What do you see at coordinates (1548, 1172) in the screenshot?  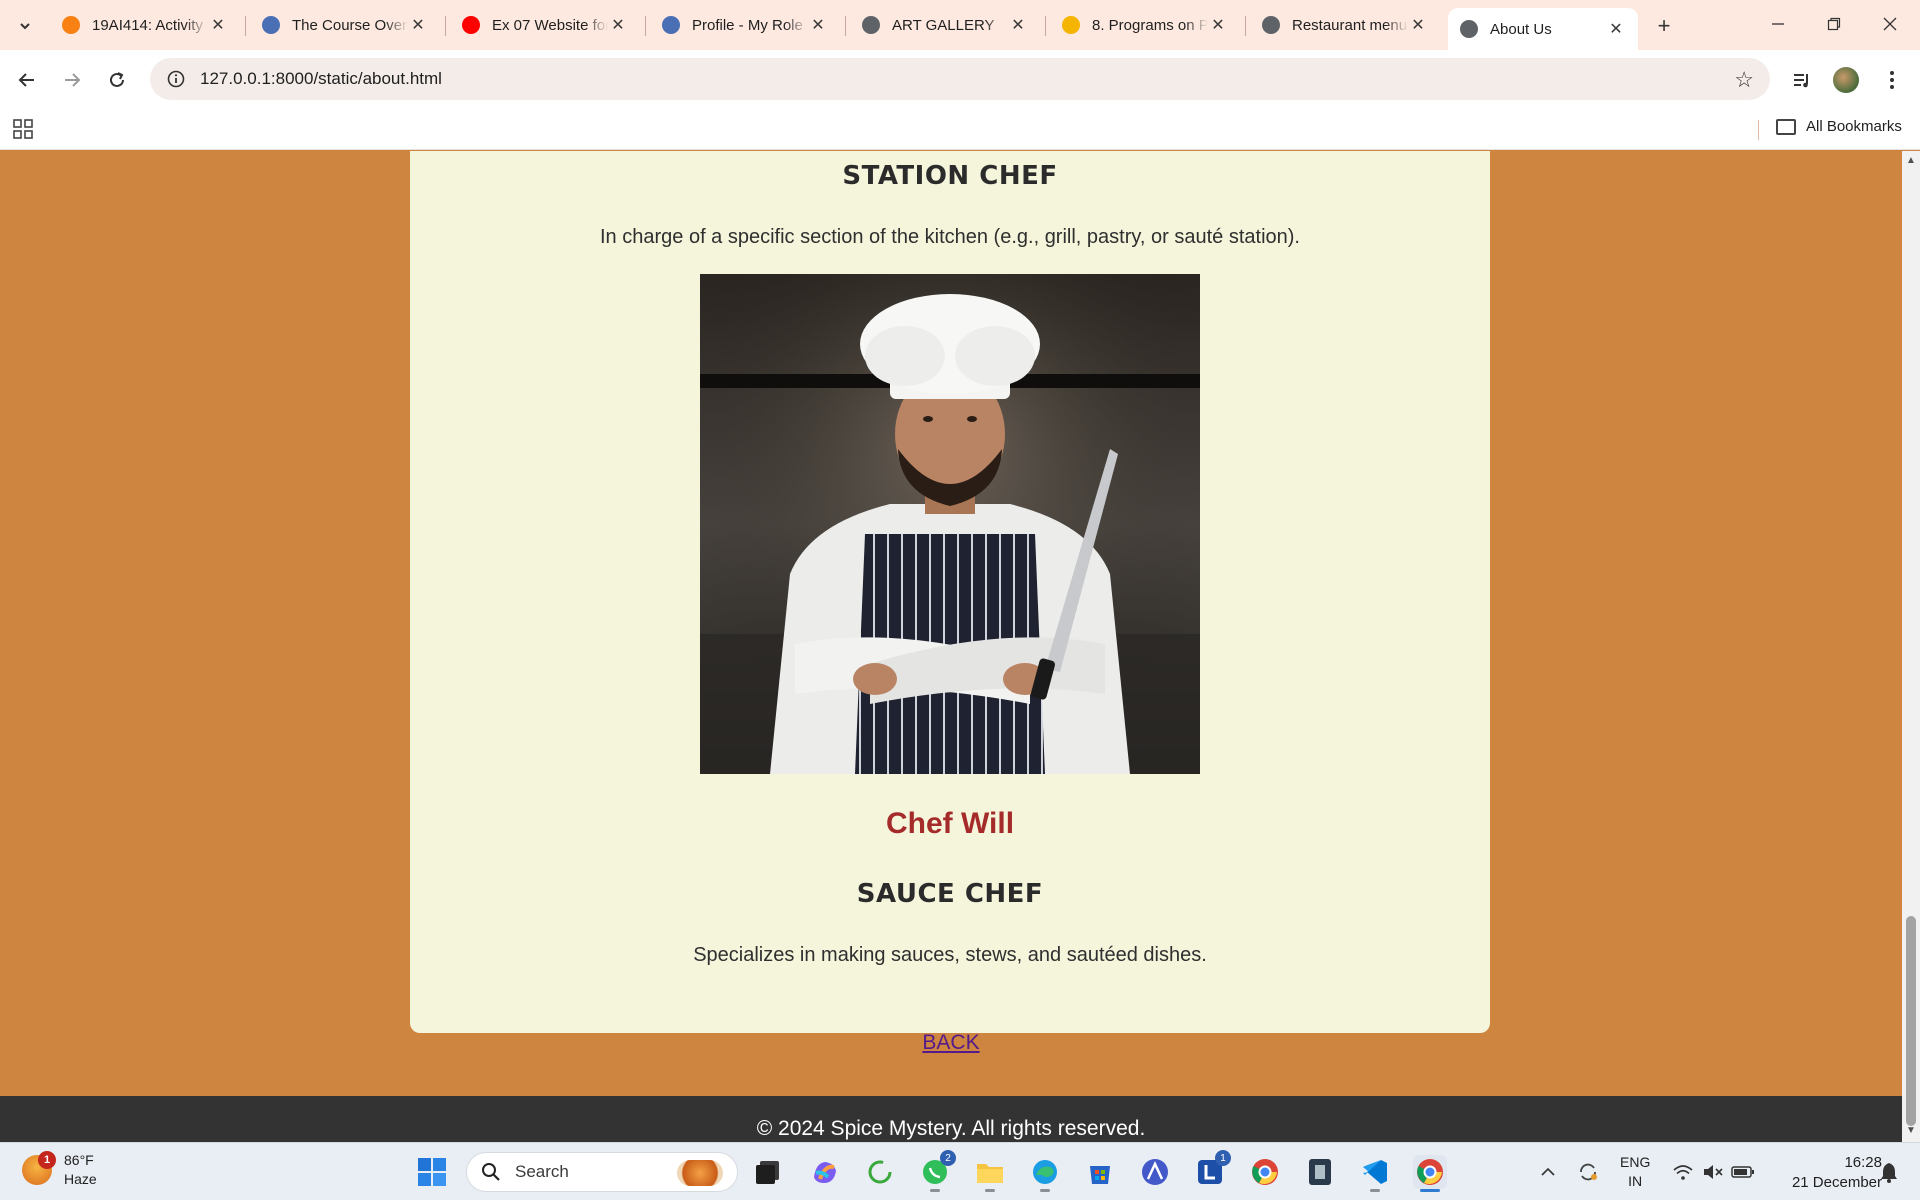 I see `tray-chevron-up-icon` at bounding box center [1548, 1172].